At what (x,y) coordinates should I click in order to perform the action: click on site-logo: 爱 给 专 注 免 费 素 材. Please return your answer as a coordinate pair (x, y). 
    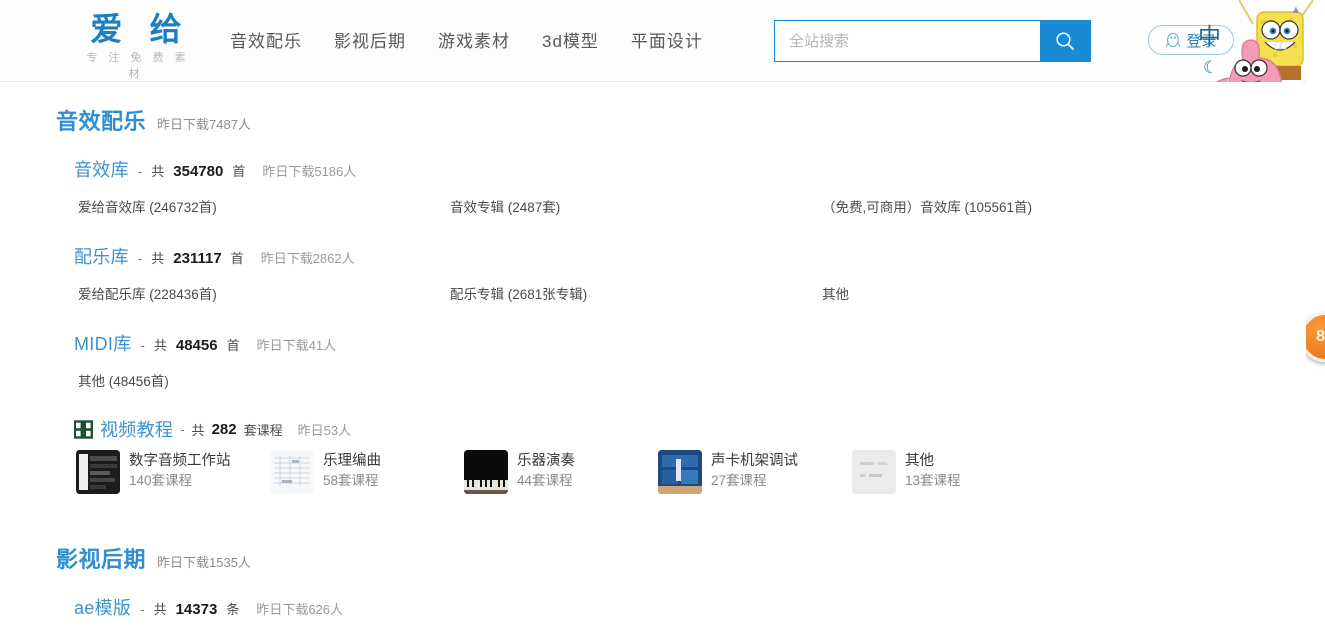
    Looking at the image, I should click on (136, 46).